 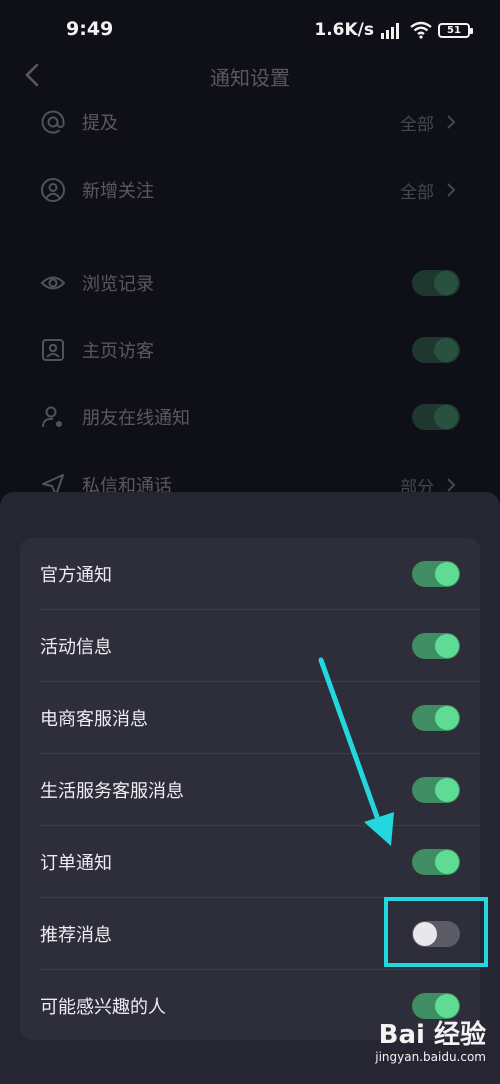 What do you see at coordinates (250, 574) in the screenshot?
I see `option-official-notice: 官方通知` at bounding box center [250, 574].